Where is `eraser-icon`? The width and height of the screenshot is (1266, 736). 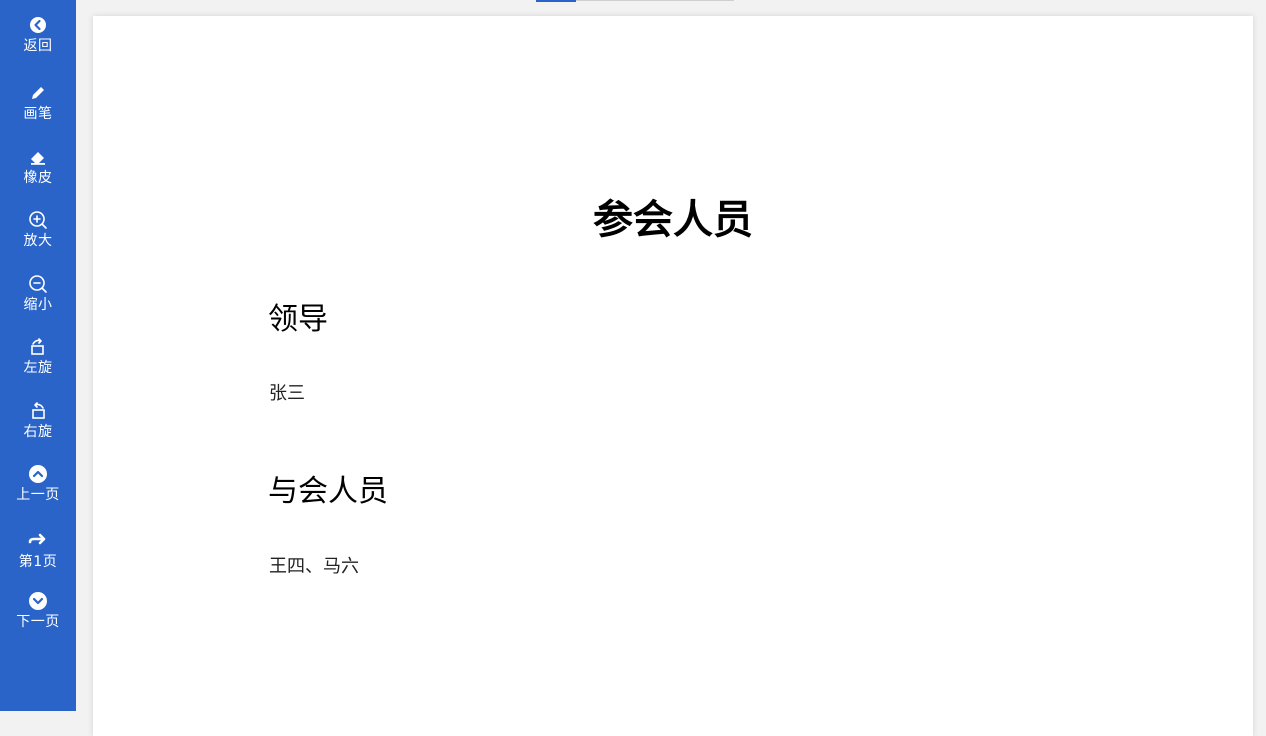
eraser-icon is located at coordinates (38, 157).